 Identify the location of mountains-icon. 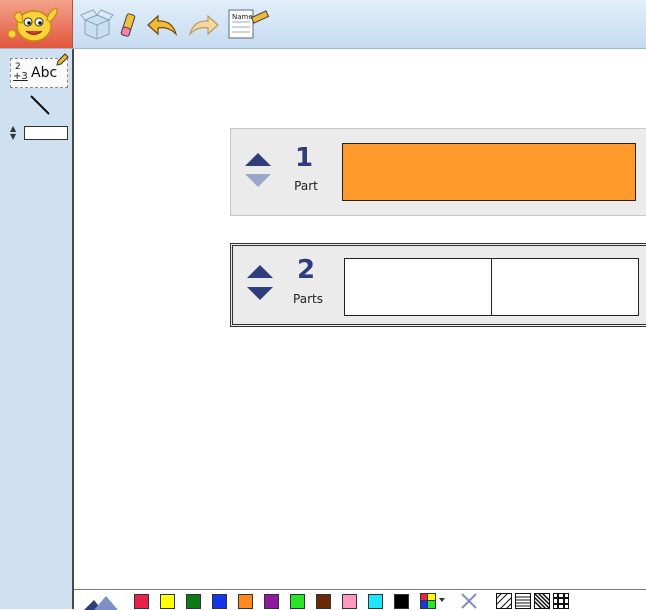
(104, 601).